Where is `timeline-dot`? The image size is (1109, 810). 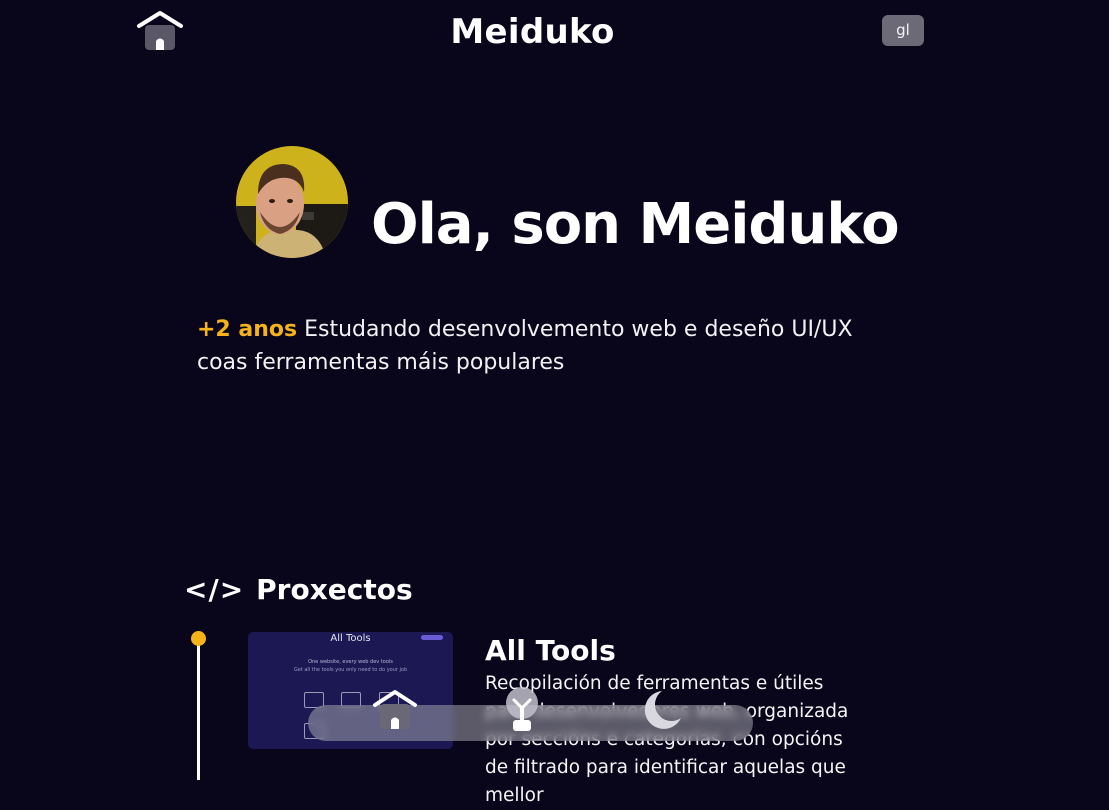 timeline-dot is located at coordinates (198, 638).